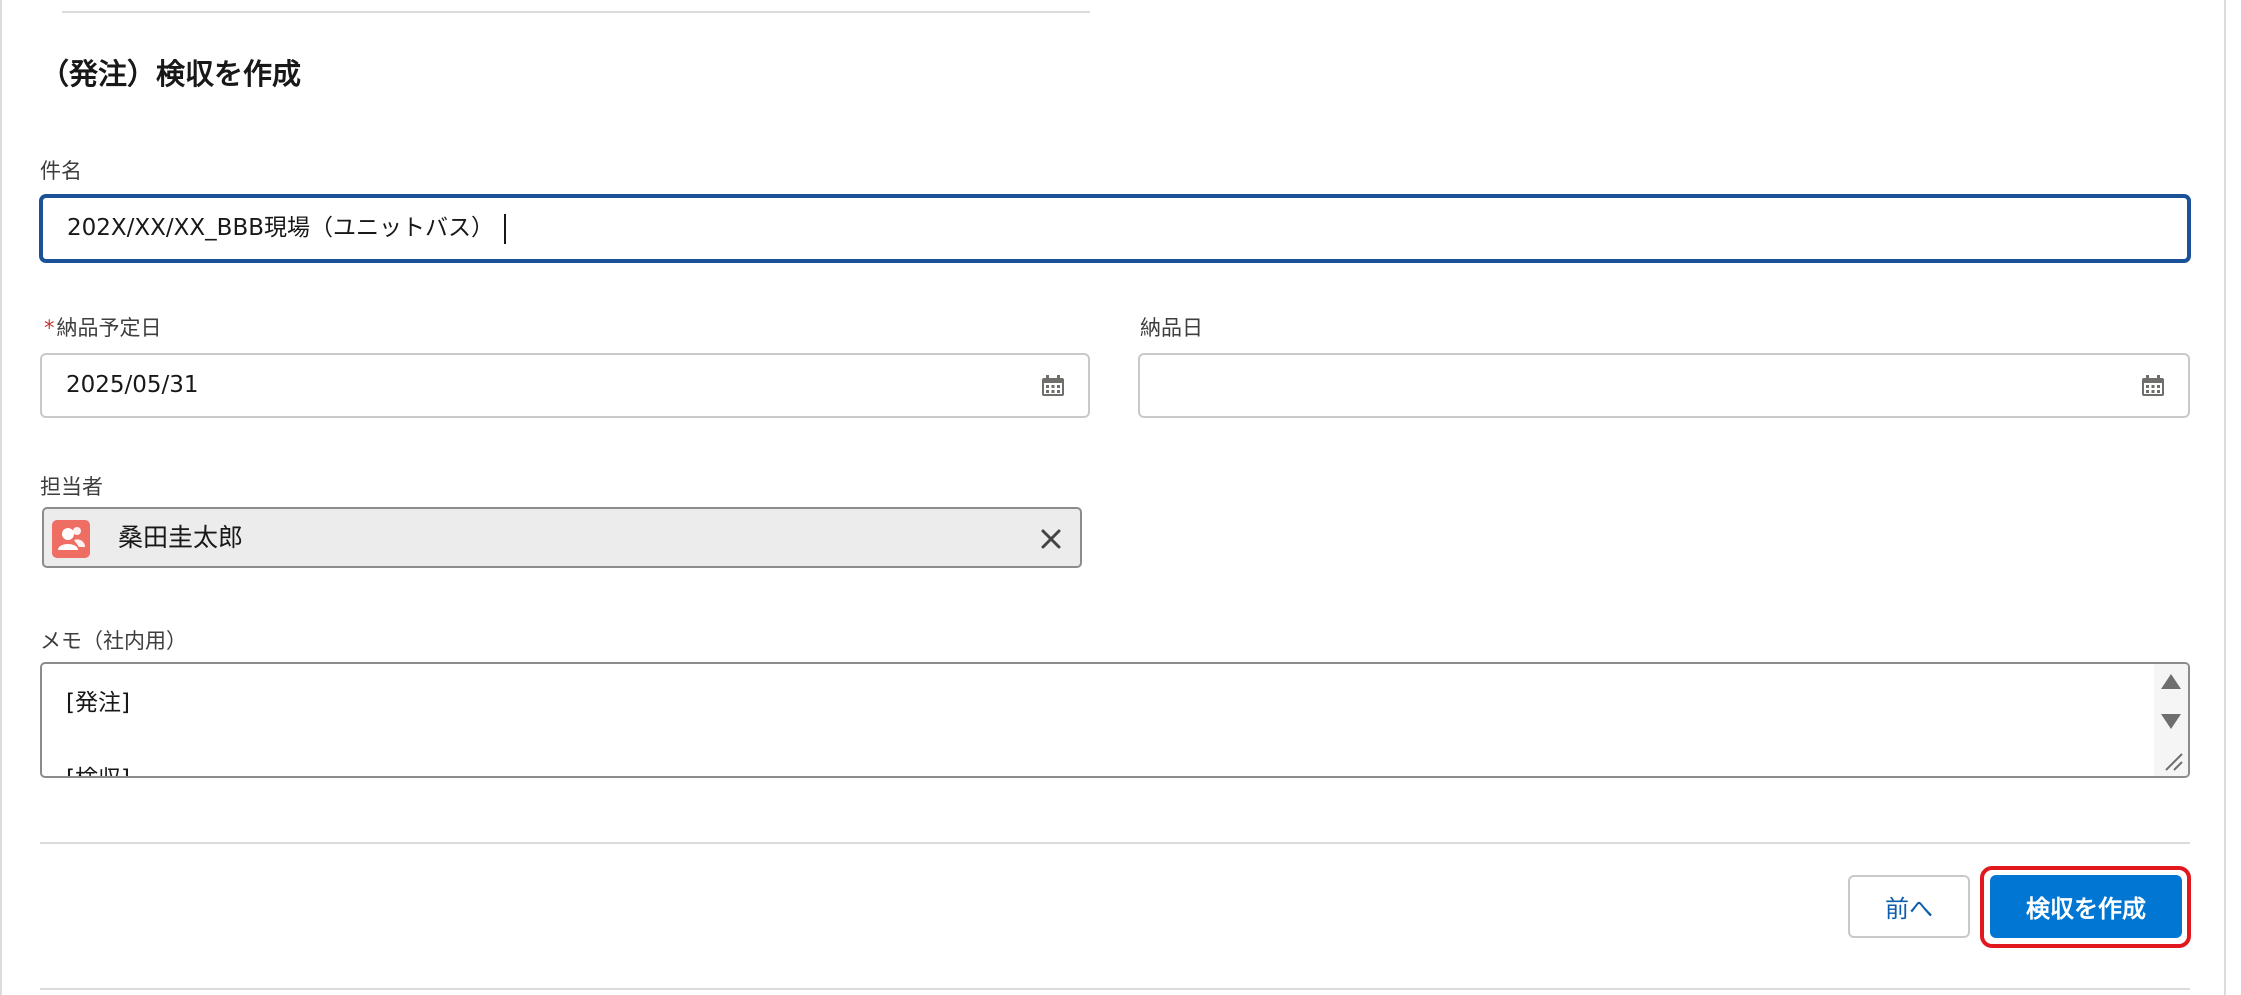 The height and width of the screenshot is (995, 2241). Describe the element at coordinates (562, 537) in the screenshot. I see `owner-pill: 桑田圭太郎` at that location.